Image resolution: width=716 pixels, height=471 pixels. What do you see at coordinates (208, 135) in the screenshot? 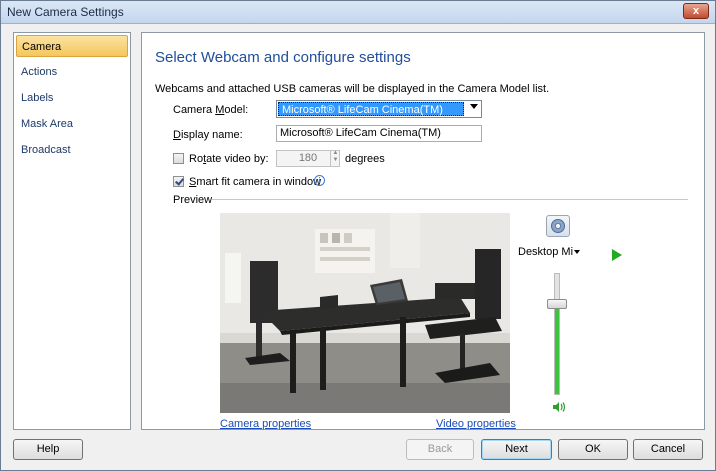
I see `display-name-label: Display name:` at bounding box center [208, 135].